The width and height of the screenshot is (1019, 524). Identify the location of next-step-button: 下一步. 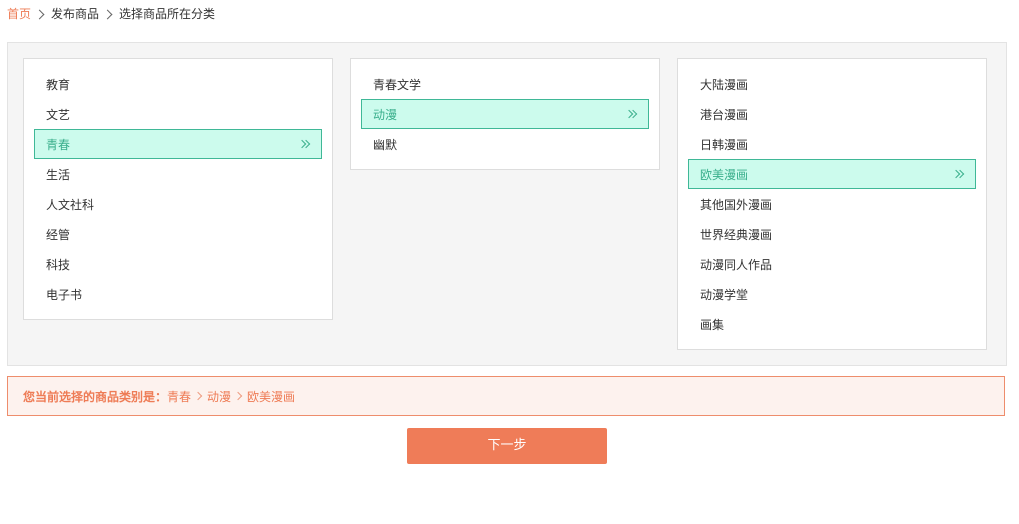
(507, 446).